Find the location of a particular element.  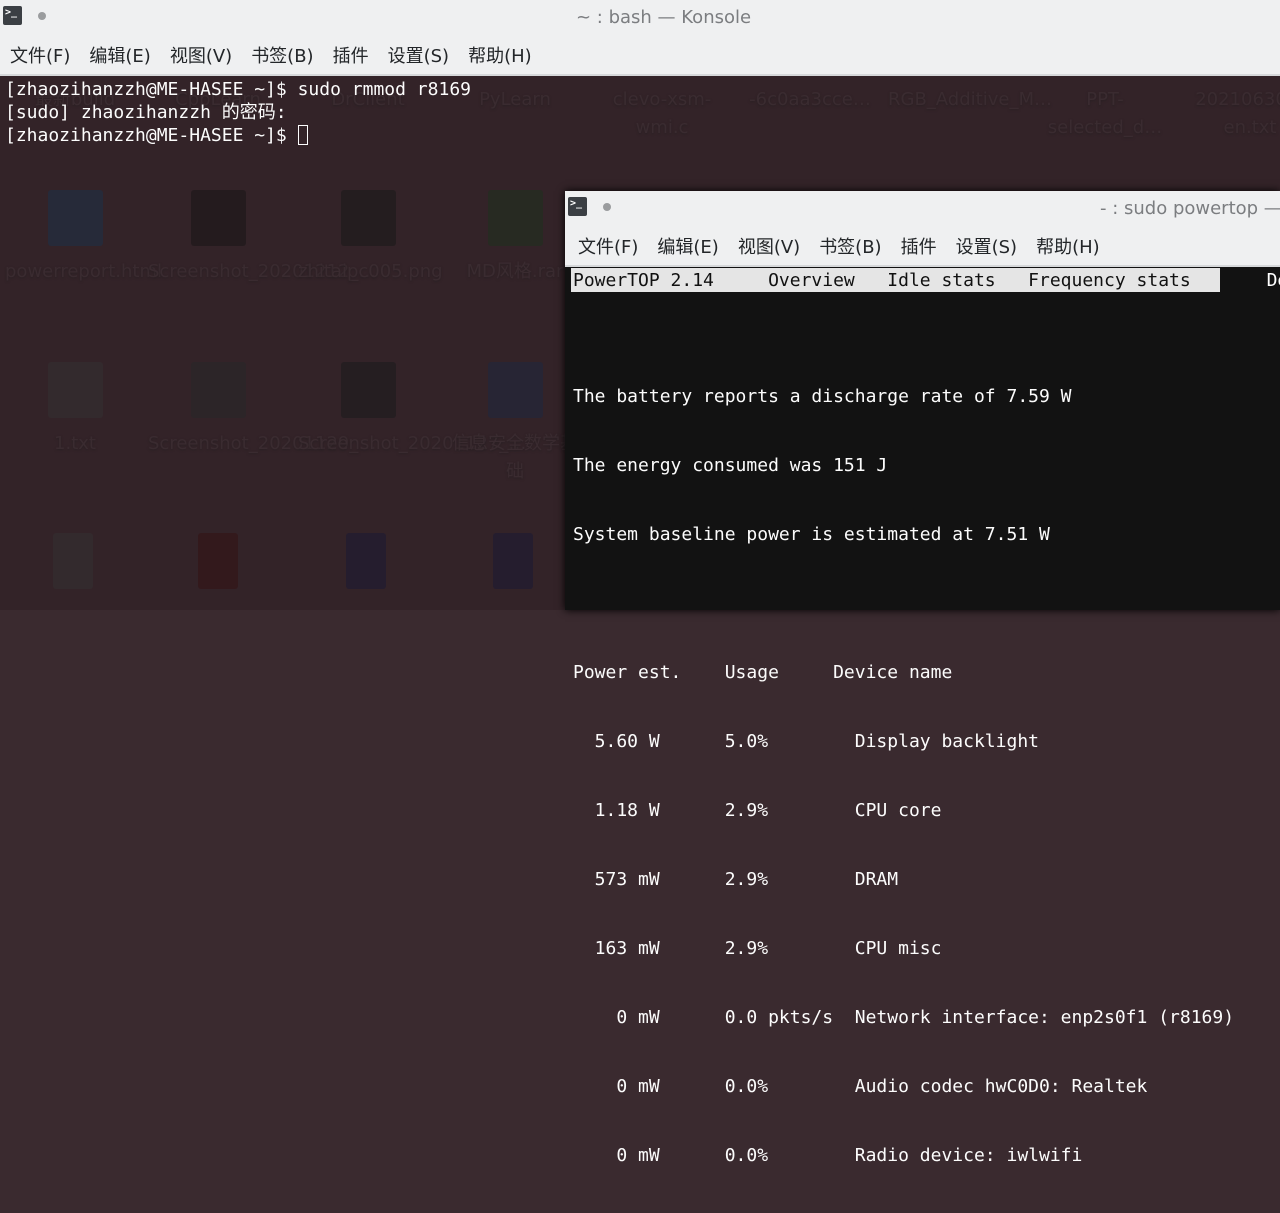

table-row: 0 mW 0.0% Radio device: iwlwifi is located at coordinates (828, 1155).